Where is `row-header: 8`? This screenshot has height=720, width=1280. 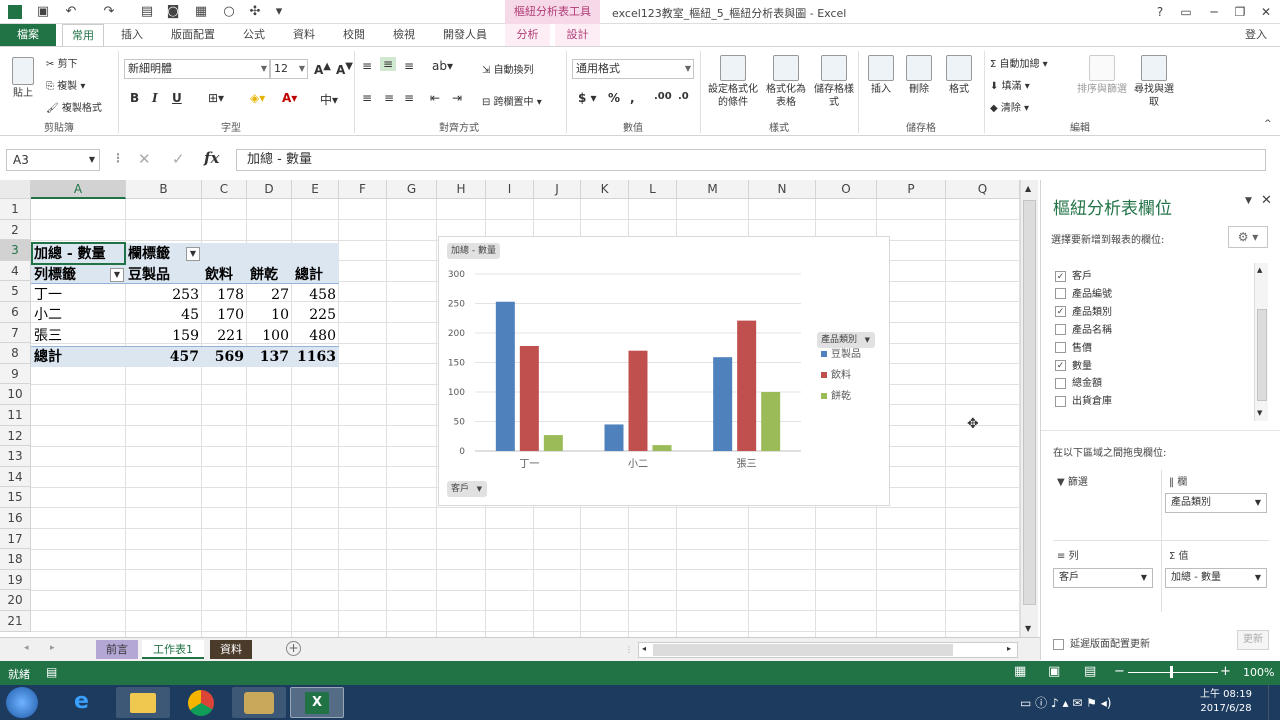 row-header: 8 is located at coordinates (15, 353).